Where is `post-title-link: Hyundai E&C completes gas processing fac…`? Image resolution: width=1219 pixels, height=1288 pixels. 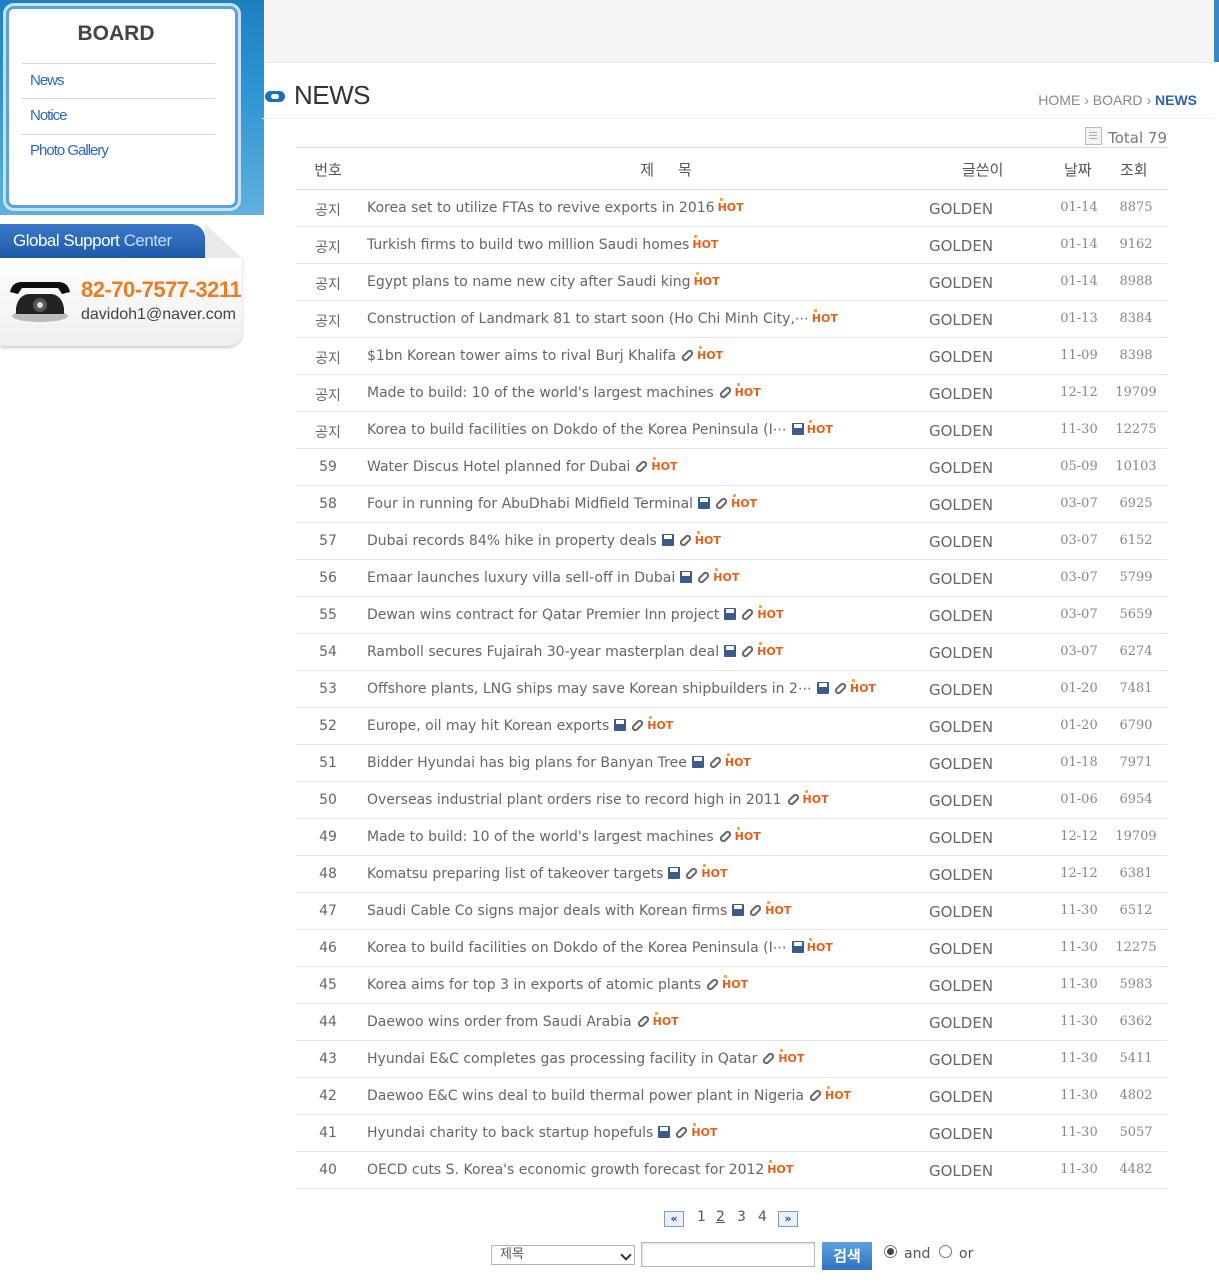
post-title-link: Hyundai E&C completes gas processing fac… is located at coordinates (562, 1059).